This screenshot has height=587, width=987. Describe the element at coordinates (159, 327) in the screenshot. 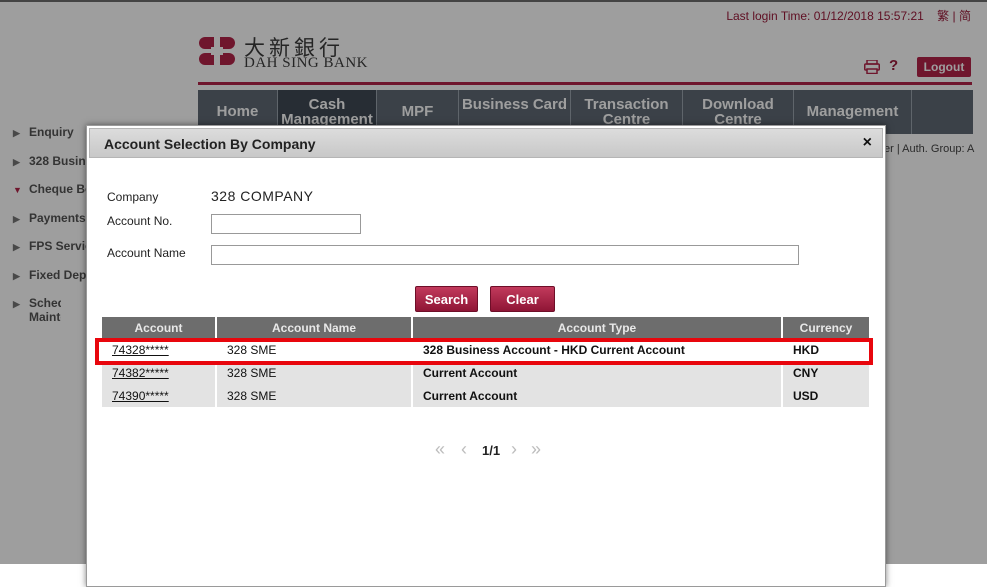

I see `column-header-account: Account` at that location.